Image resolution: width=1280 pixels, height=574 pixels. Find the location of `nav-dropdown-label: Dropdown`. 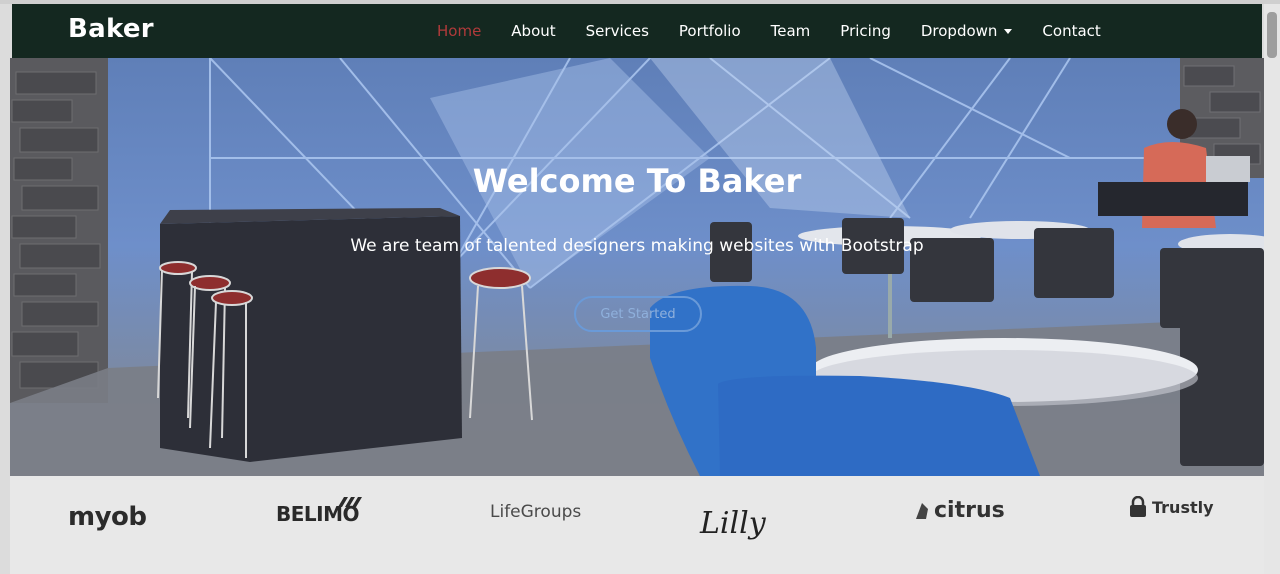

nav-dropdown-label: Dropdown is located at coordinates (959, 31).